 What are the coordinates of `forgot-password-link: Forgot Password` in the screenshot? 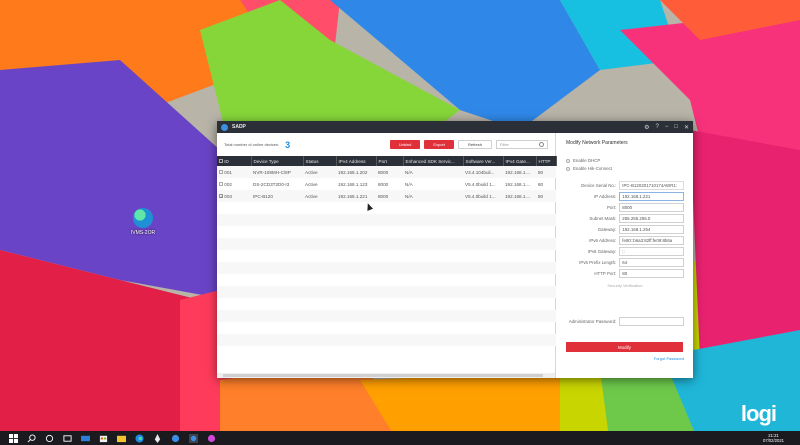 It's located at (625, 358).